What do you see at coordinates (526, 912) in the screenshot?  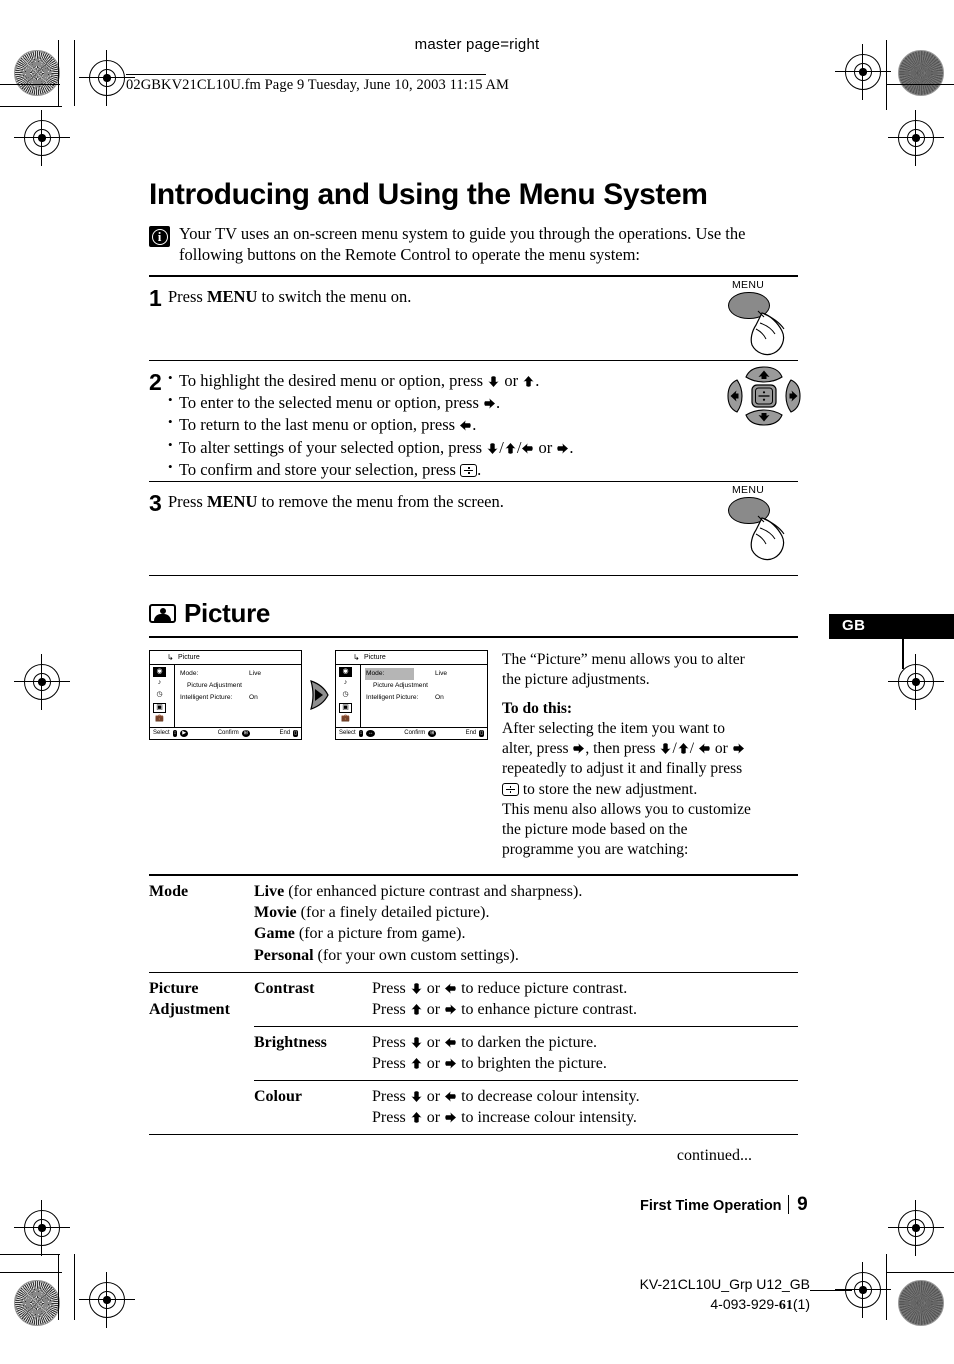 I see `mode-option-movie: Movie (for a finely detailed picture).` at bounding box center [526, 912].